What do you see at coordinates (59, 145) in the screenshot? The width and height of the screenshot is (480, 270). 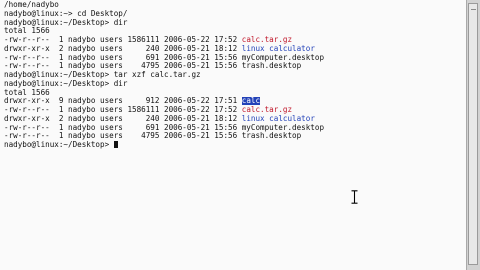 I see `prompt-text: nadybo@linux:~/Desktop>` at bounding box center [59, 145].